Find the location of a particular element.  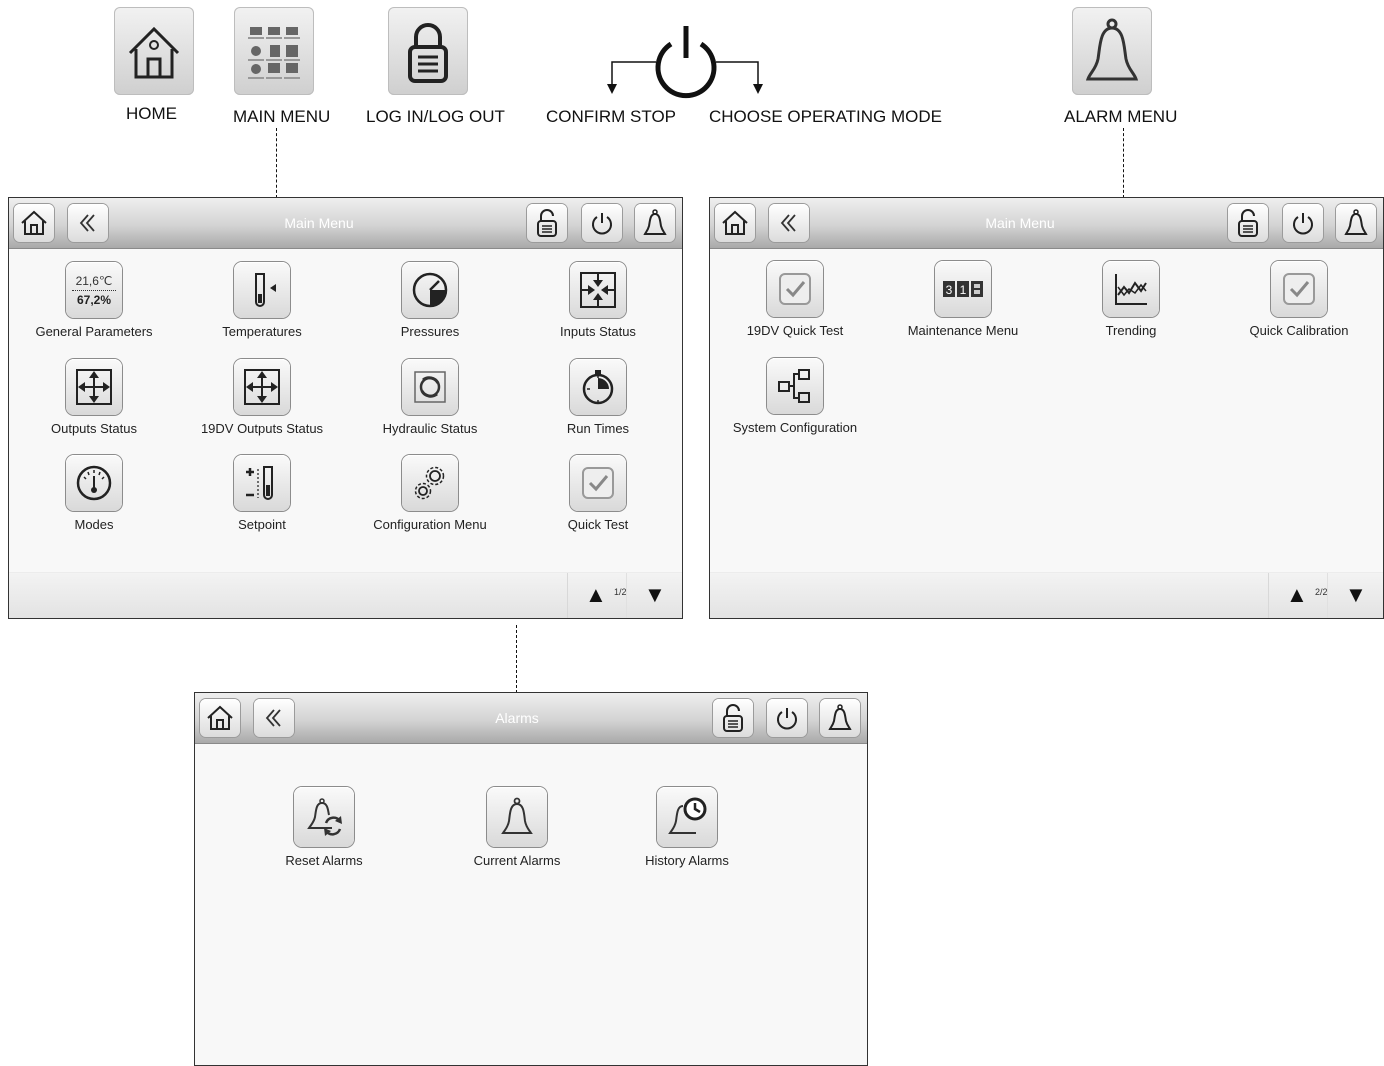

menu-item-temperatures: Temperatures is located at coordinates (262, 300).